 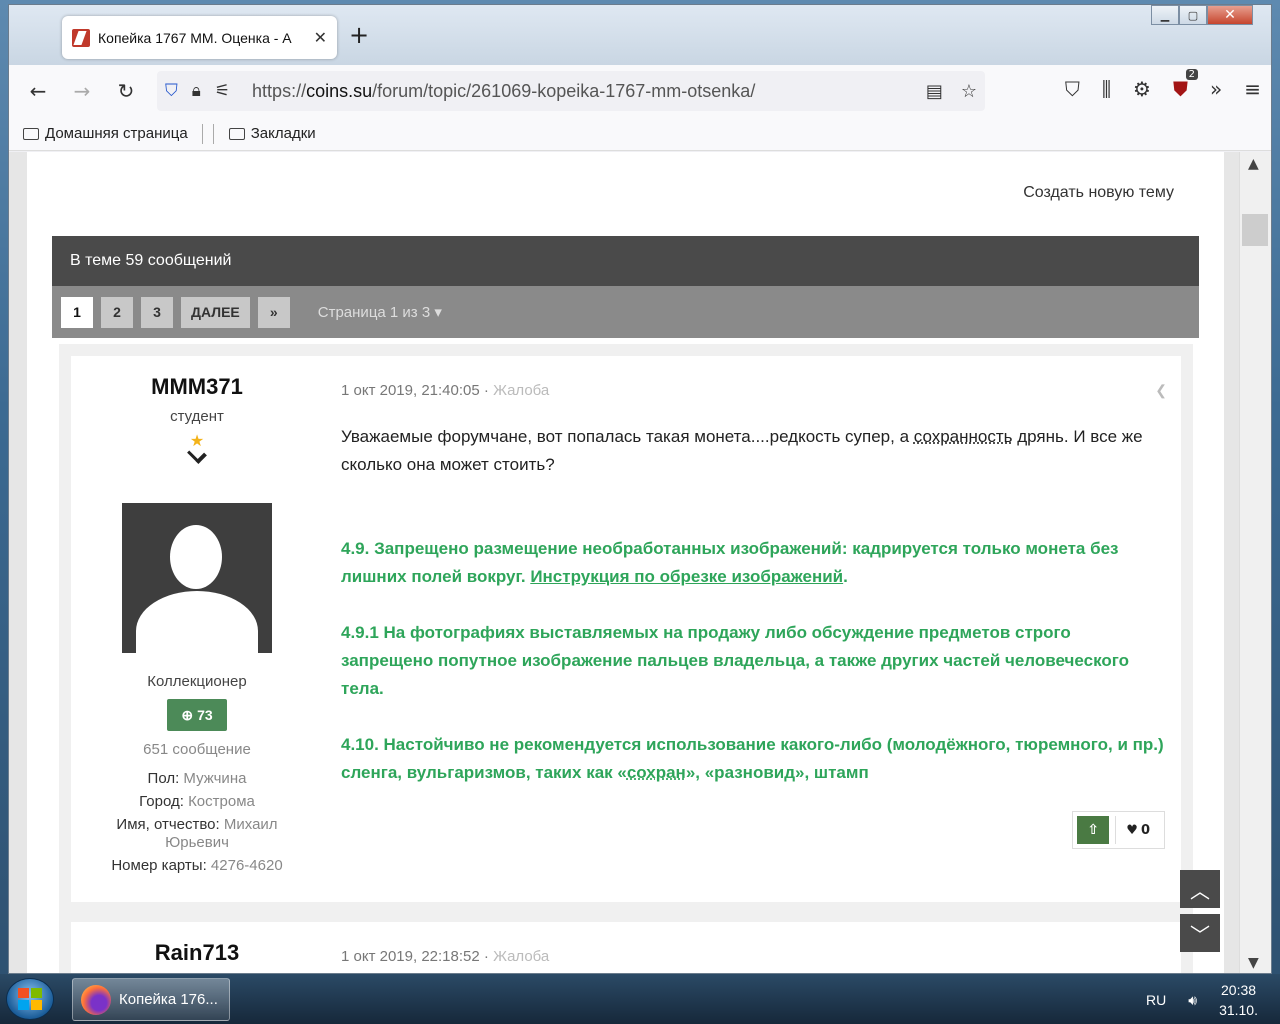 What do you see at coordinates (196, 91) in the screenshot?
I see `lock-icon: 🔒︎` at bounding box center [196, 91].